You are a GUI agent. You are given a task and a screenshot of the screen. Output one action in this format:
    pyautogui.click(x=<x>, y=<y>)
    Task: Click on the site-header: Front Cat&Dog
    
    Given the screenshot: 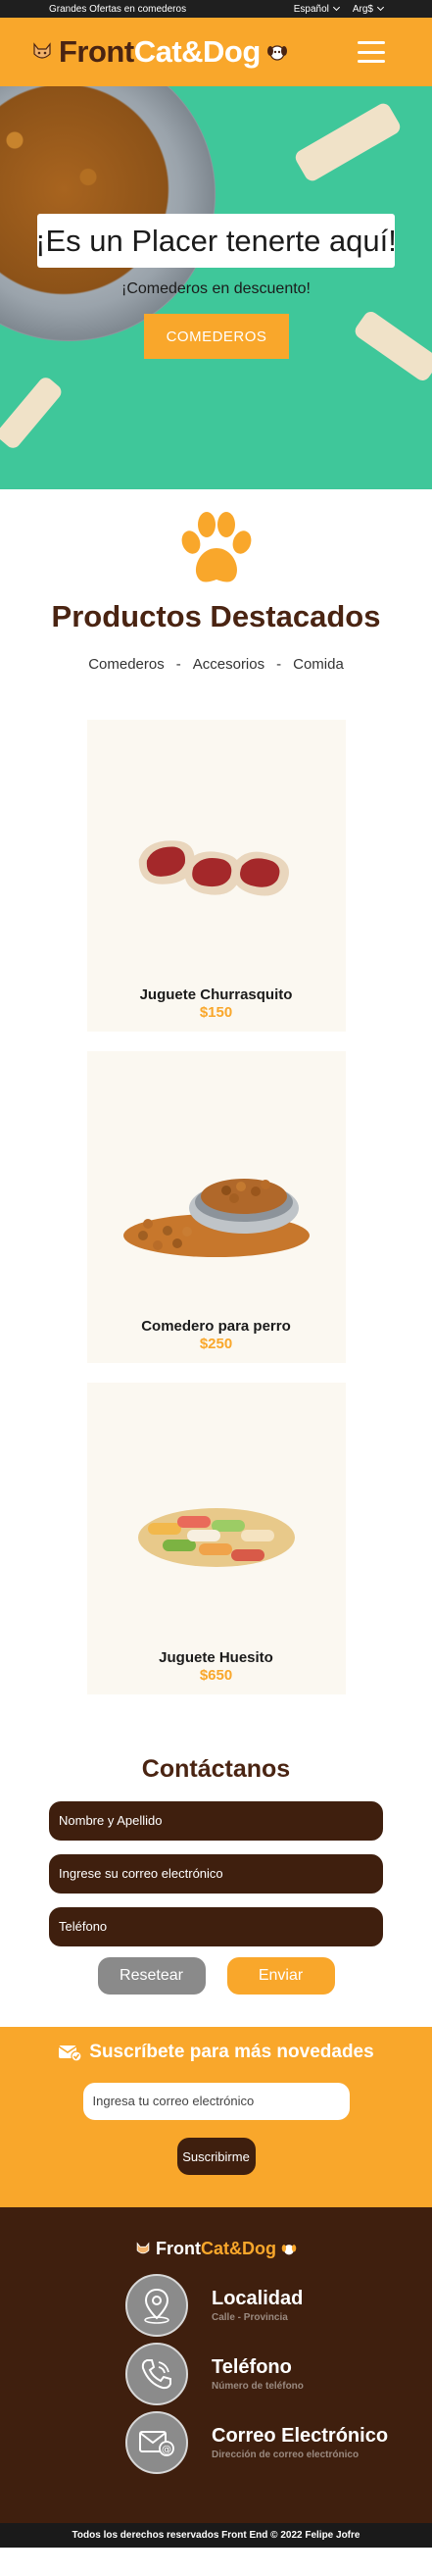 What is the action you would take?
    pyautogui.click(x=216, y=52)
    